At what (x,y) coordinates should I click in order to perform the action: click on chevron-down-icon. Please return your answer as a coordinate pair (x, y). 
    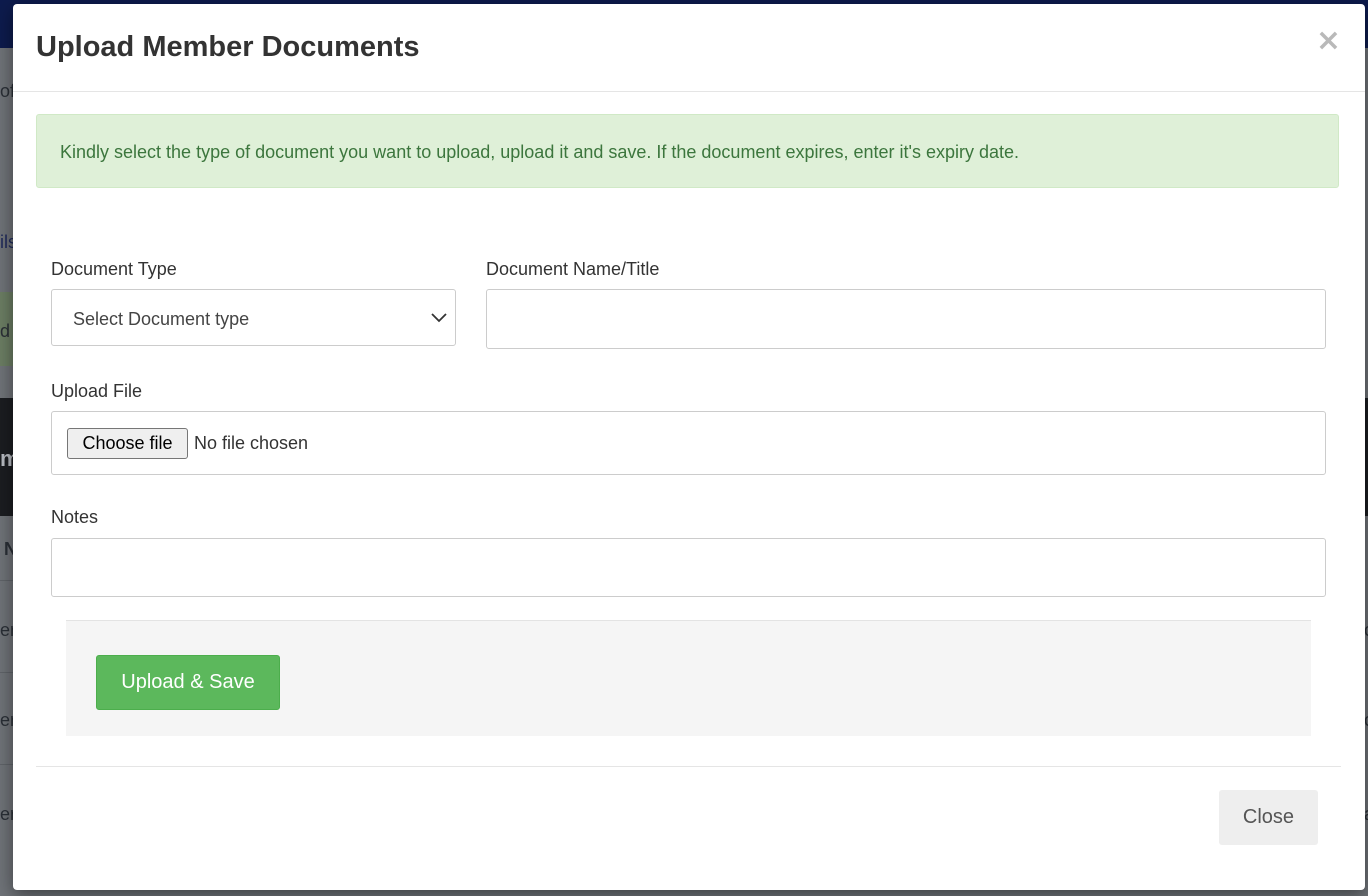
    Looking at the image, I should click on (439, 318).